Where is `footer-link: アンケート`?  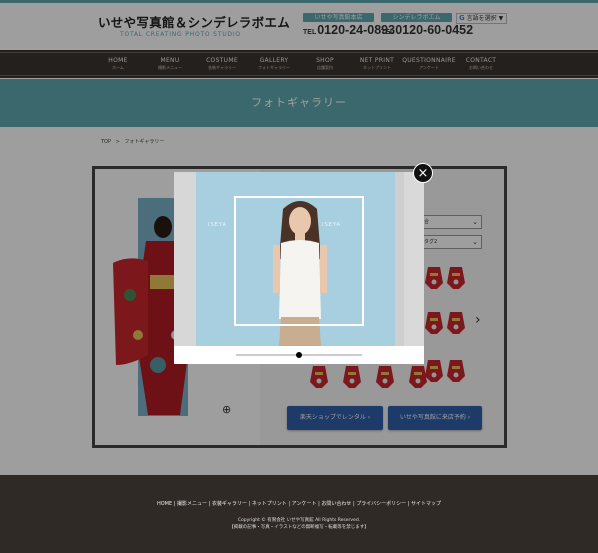
footer-link: アンケート is located at coordinates (304, 504).